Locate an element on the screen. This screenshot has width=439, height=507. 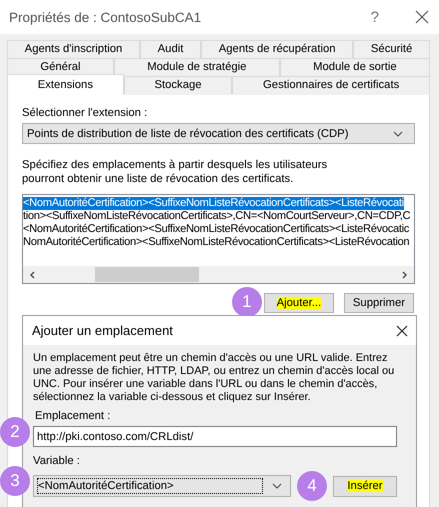
help-text: Un emplacement peut être un chemin d'accès ou une URL valide. Entrez une adresse de fichier, HTTP, LDAP, ou entrez un chemin d'accès local ou UNC. Pour insérer une variable dans l'URL ou dans le chemin d'accès, sélectionnez la variable ci-dessous et cliquez sur Insérer. is located at coordinates (214, 378).